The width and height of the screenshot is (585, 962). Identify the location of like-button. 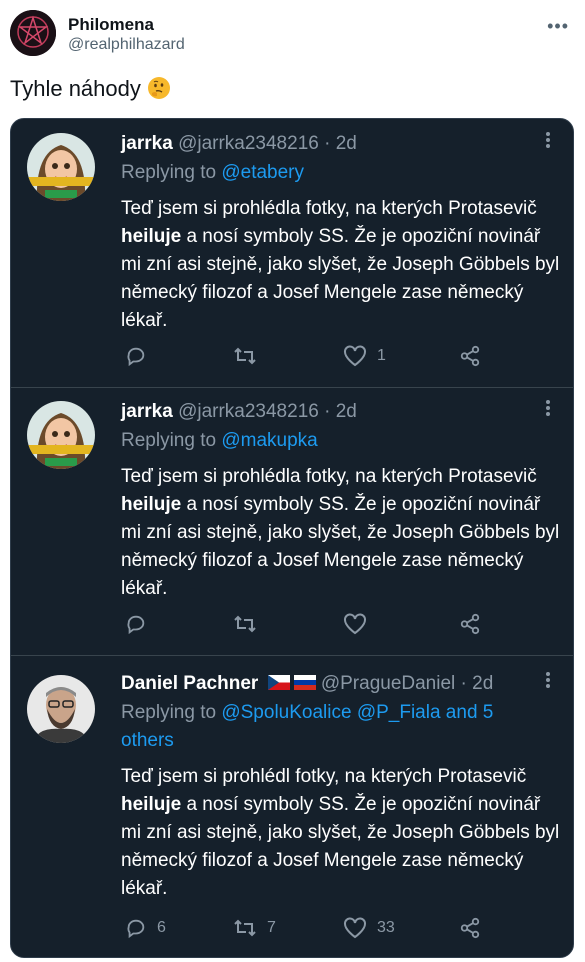
(360, 624).